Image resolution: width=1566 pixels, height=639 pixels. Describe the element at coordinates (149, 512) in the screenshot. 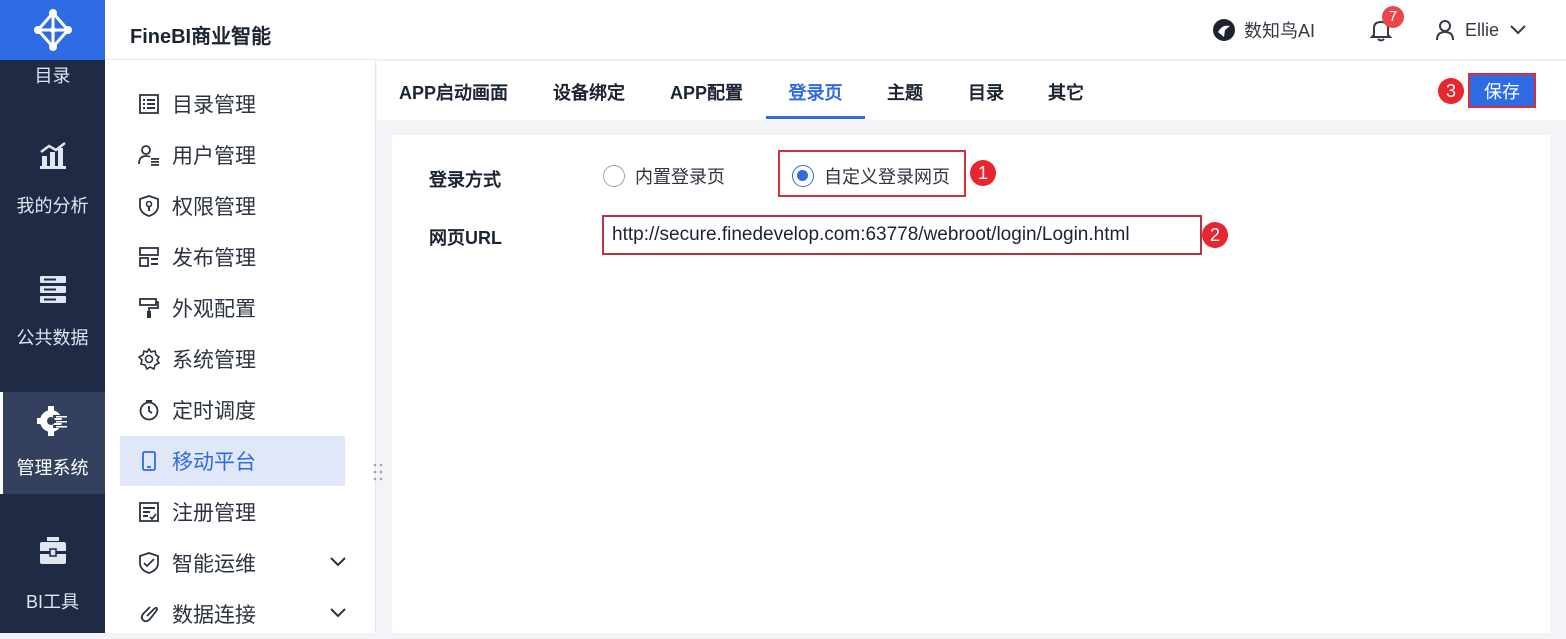

I see `register-icon` at that location.